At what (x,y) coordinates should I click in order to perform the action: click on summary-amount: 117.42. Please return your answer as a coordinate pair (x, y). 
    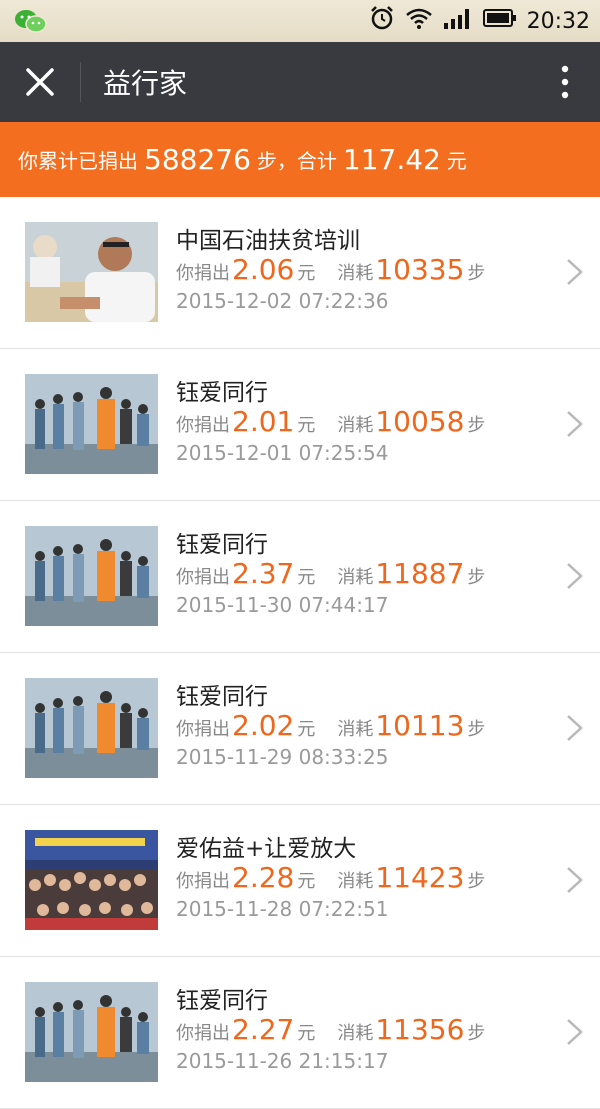
    Looking at the image, I should click on (391, 159).